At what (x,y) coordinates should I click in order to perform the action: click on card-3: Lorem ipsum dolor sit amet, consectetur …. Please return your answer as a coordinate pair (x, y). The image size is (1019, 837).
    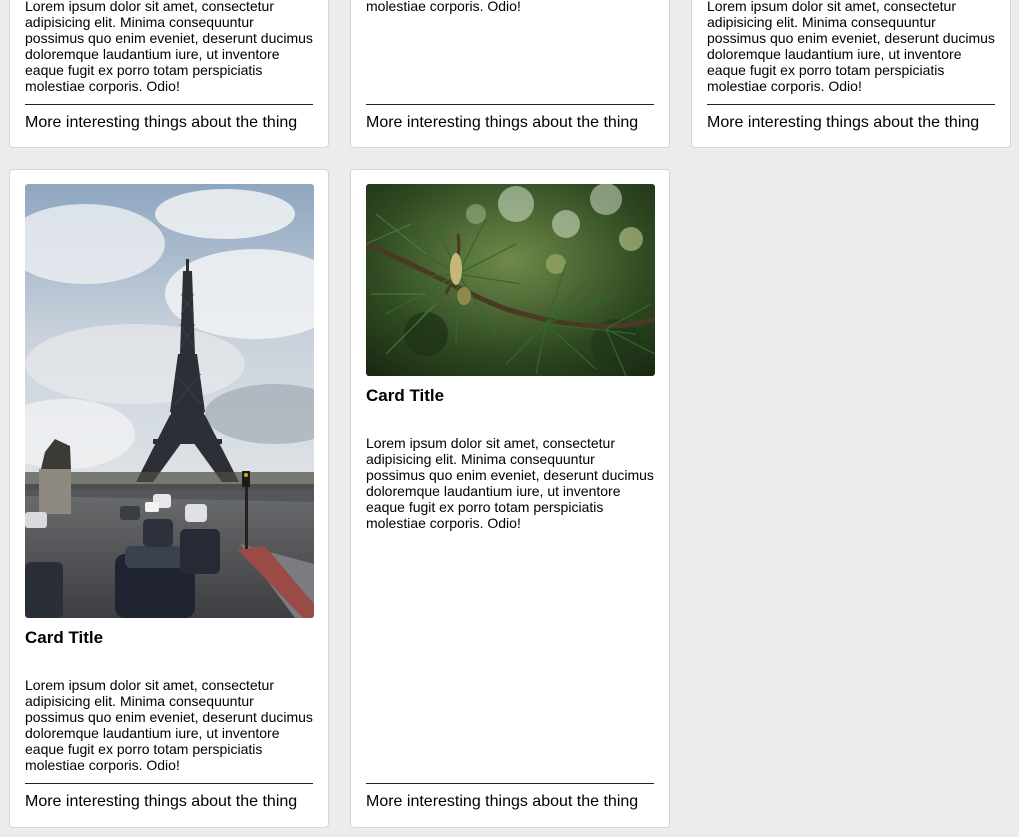
    Looking at the image, I should click on (851, 74).